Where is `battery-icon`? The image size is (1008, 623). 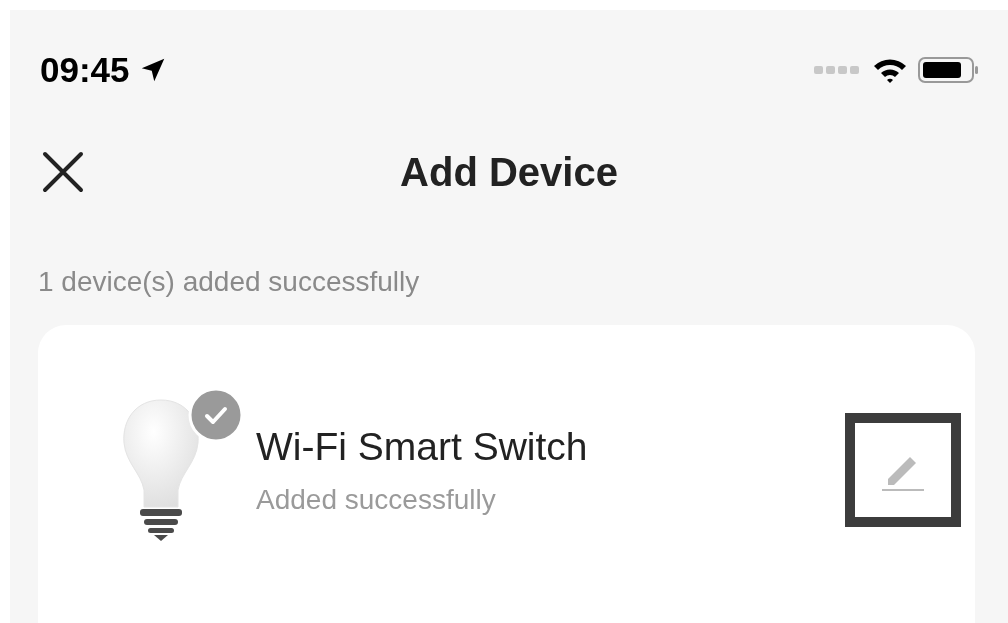 battery-icon is located at coordinates (949, 69).